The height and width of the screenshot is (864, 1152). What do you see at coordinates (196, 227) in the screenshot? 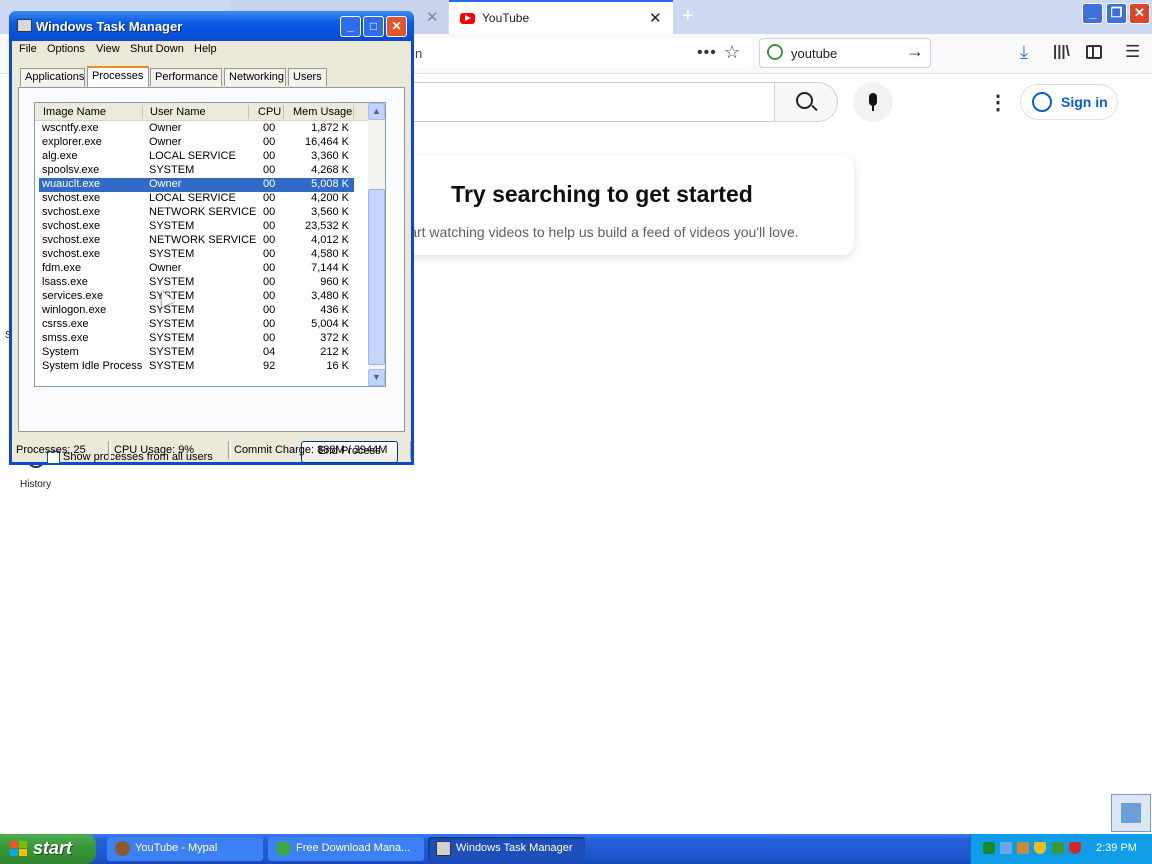
I see `table-row: svchost.exe SYSTEM 00 23,532 K` at bounding box center [196, 227].